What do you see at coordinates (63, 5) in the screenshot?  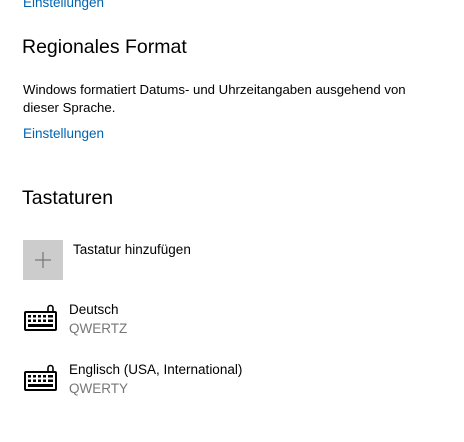 I see `settings-link-top: Einstellungen` at bounding box center [63, 5].